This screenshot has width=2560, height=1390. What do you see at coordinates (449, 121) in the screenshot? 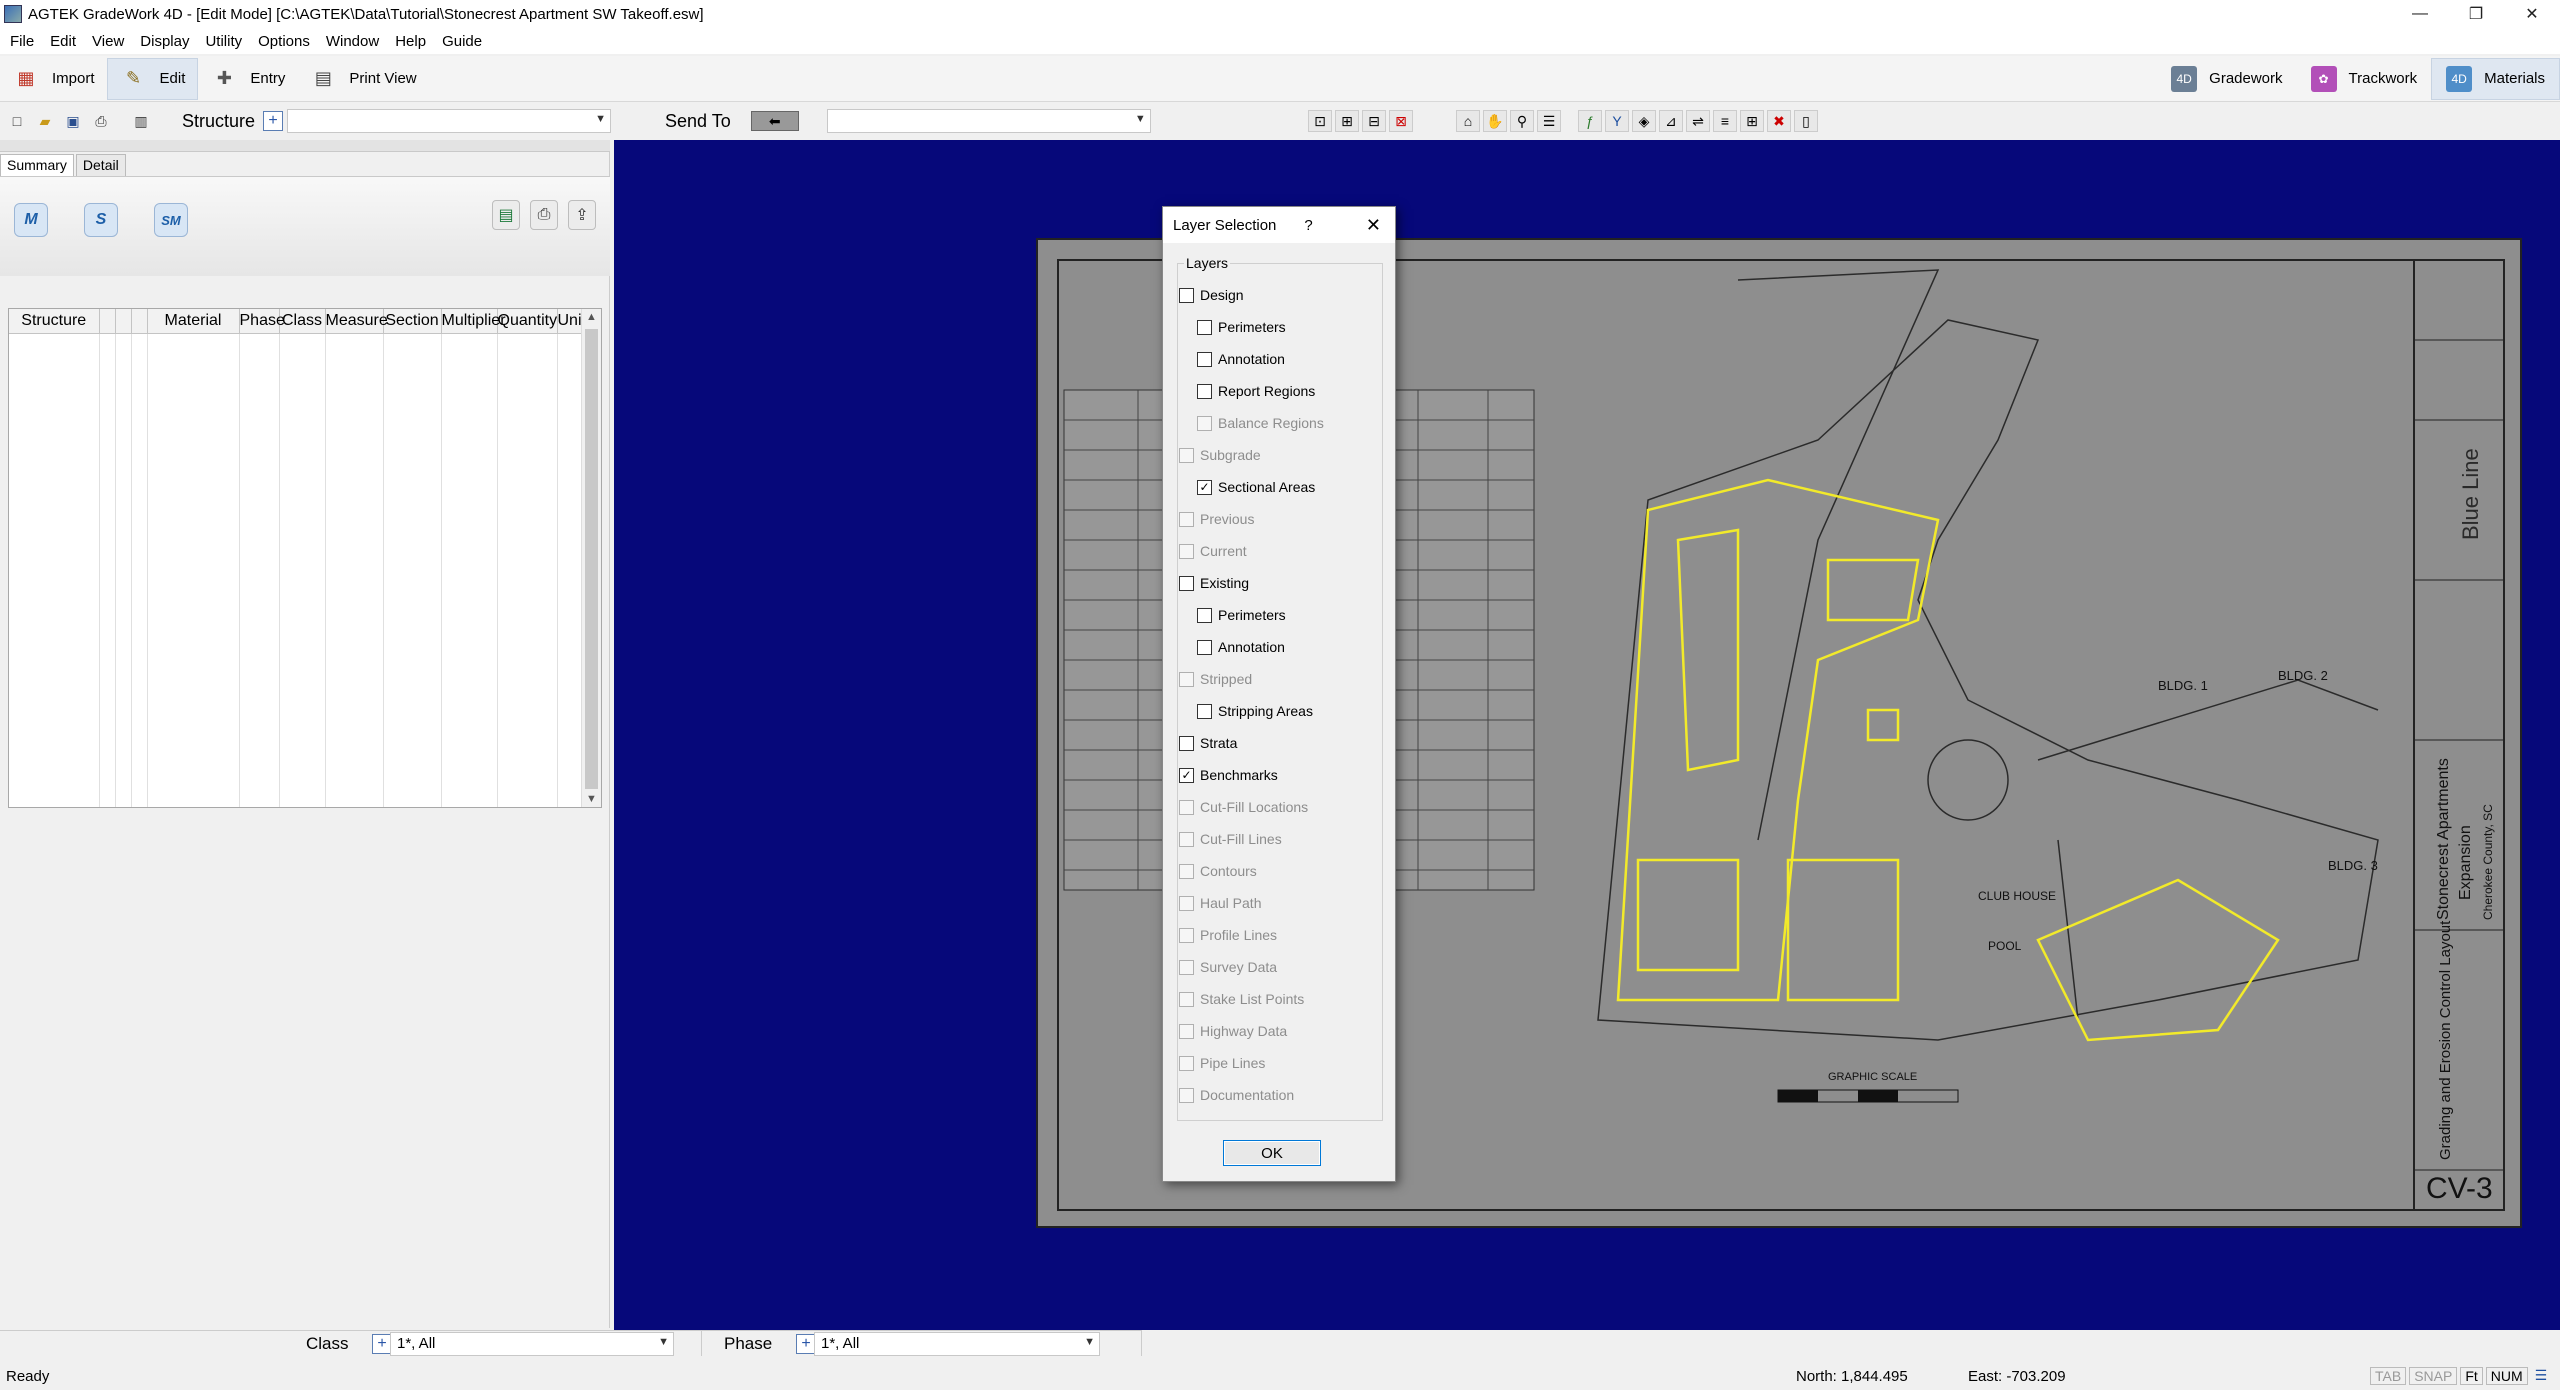
I see `structure-combo: ▼` at bounding box center [449, 121].